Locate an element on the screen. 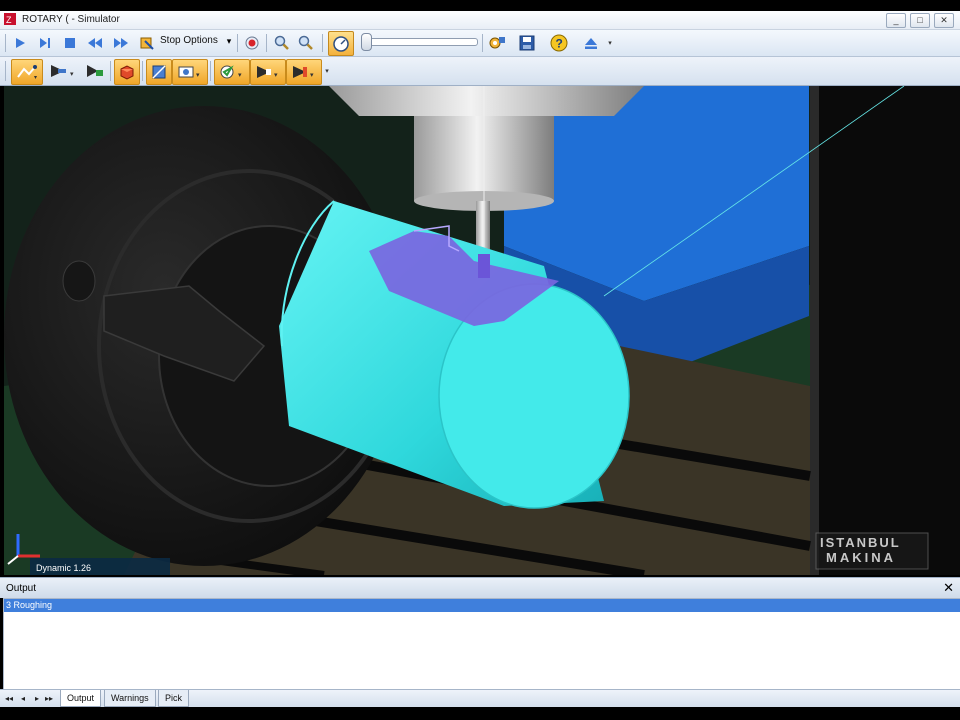 This screenshot has height=720, width=960. title-bar: Z ROTARY ( - Simulator _ □ ✕ is located at coordinates (480, 20).